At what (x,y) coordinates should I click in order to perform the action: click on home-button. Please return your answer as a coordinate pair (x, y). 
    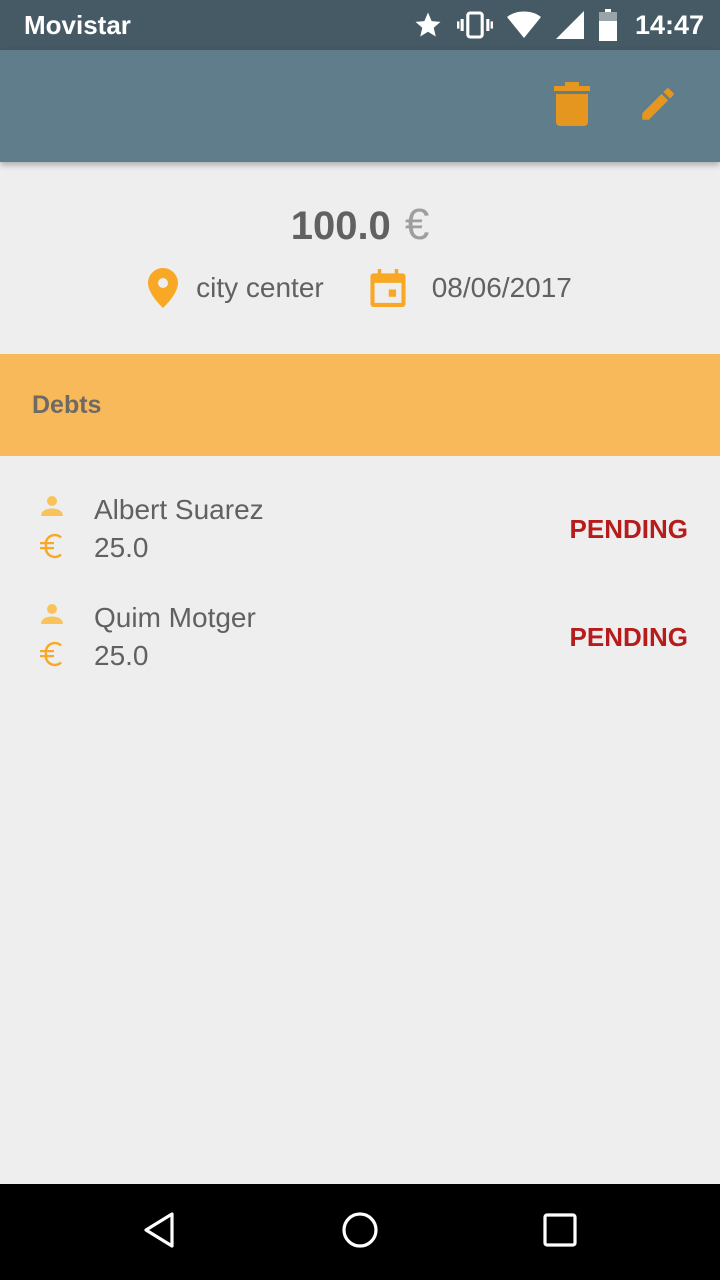
    Looking at the image, I should click on (360, 1232).